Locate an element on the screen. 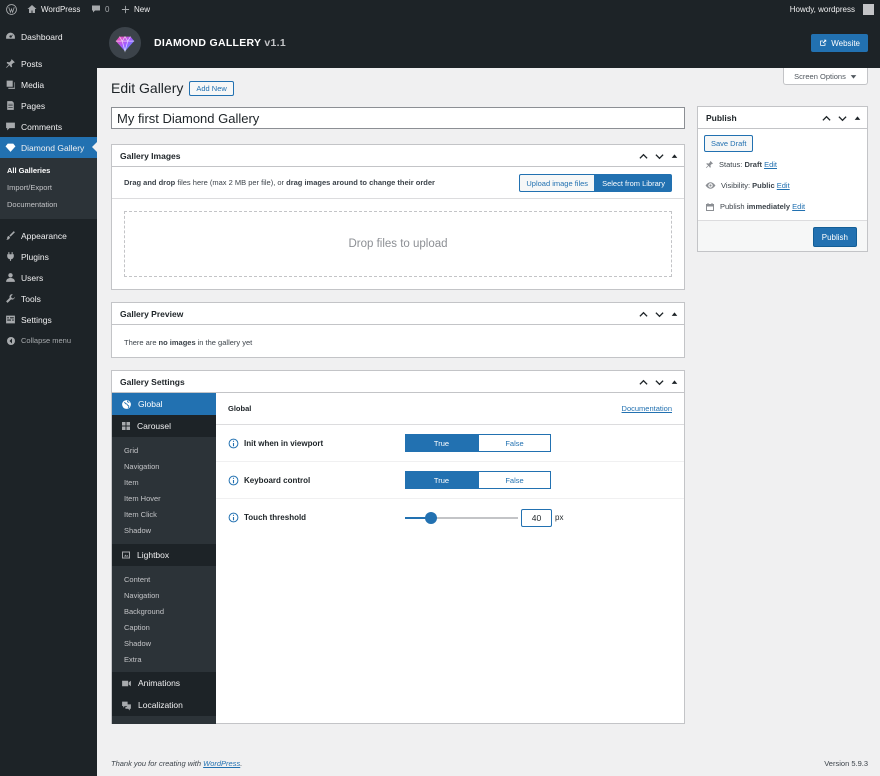  drop-zone-text: Drop files to upload is located at coordinates (398, 244).